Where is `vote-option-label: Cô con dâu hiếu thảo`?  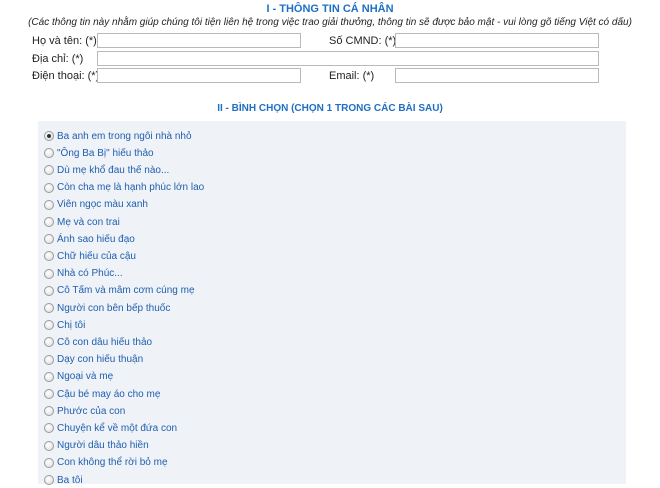
vote-option-label: Cô con dâu hiếu thảo is located at coordinates (105, 342).